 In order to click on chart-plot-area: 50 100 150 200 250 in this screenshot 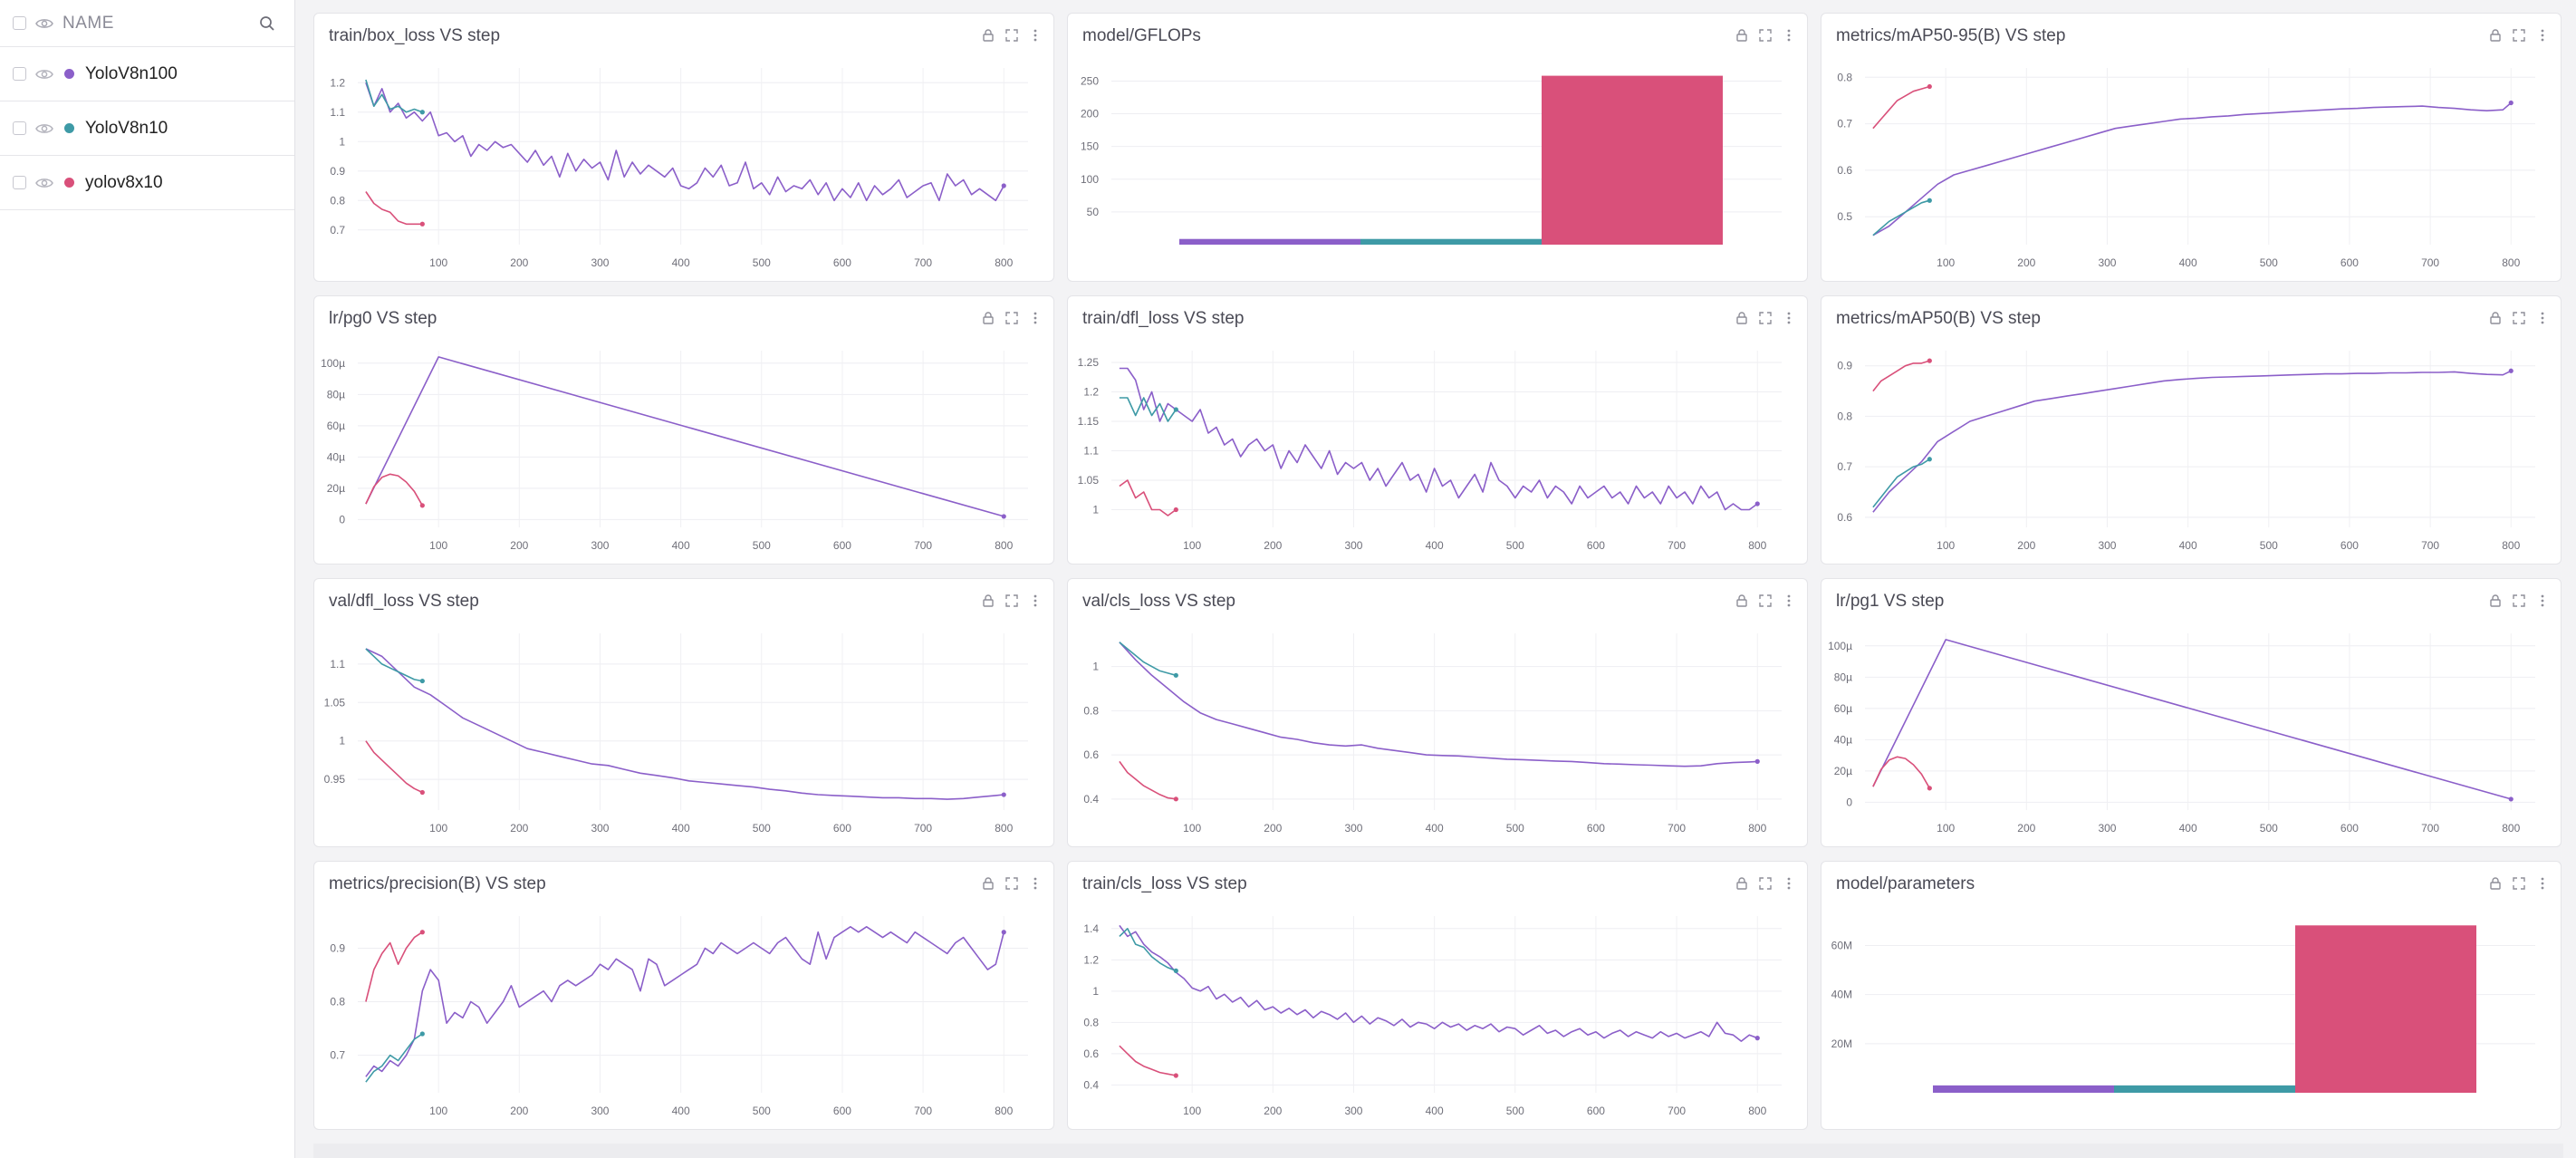, I will do `click(1438, 148)`.